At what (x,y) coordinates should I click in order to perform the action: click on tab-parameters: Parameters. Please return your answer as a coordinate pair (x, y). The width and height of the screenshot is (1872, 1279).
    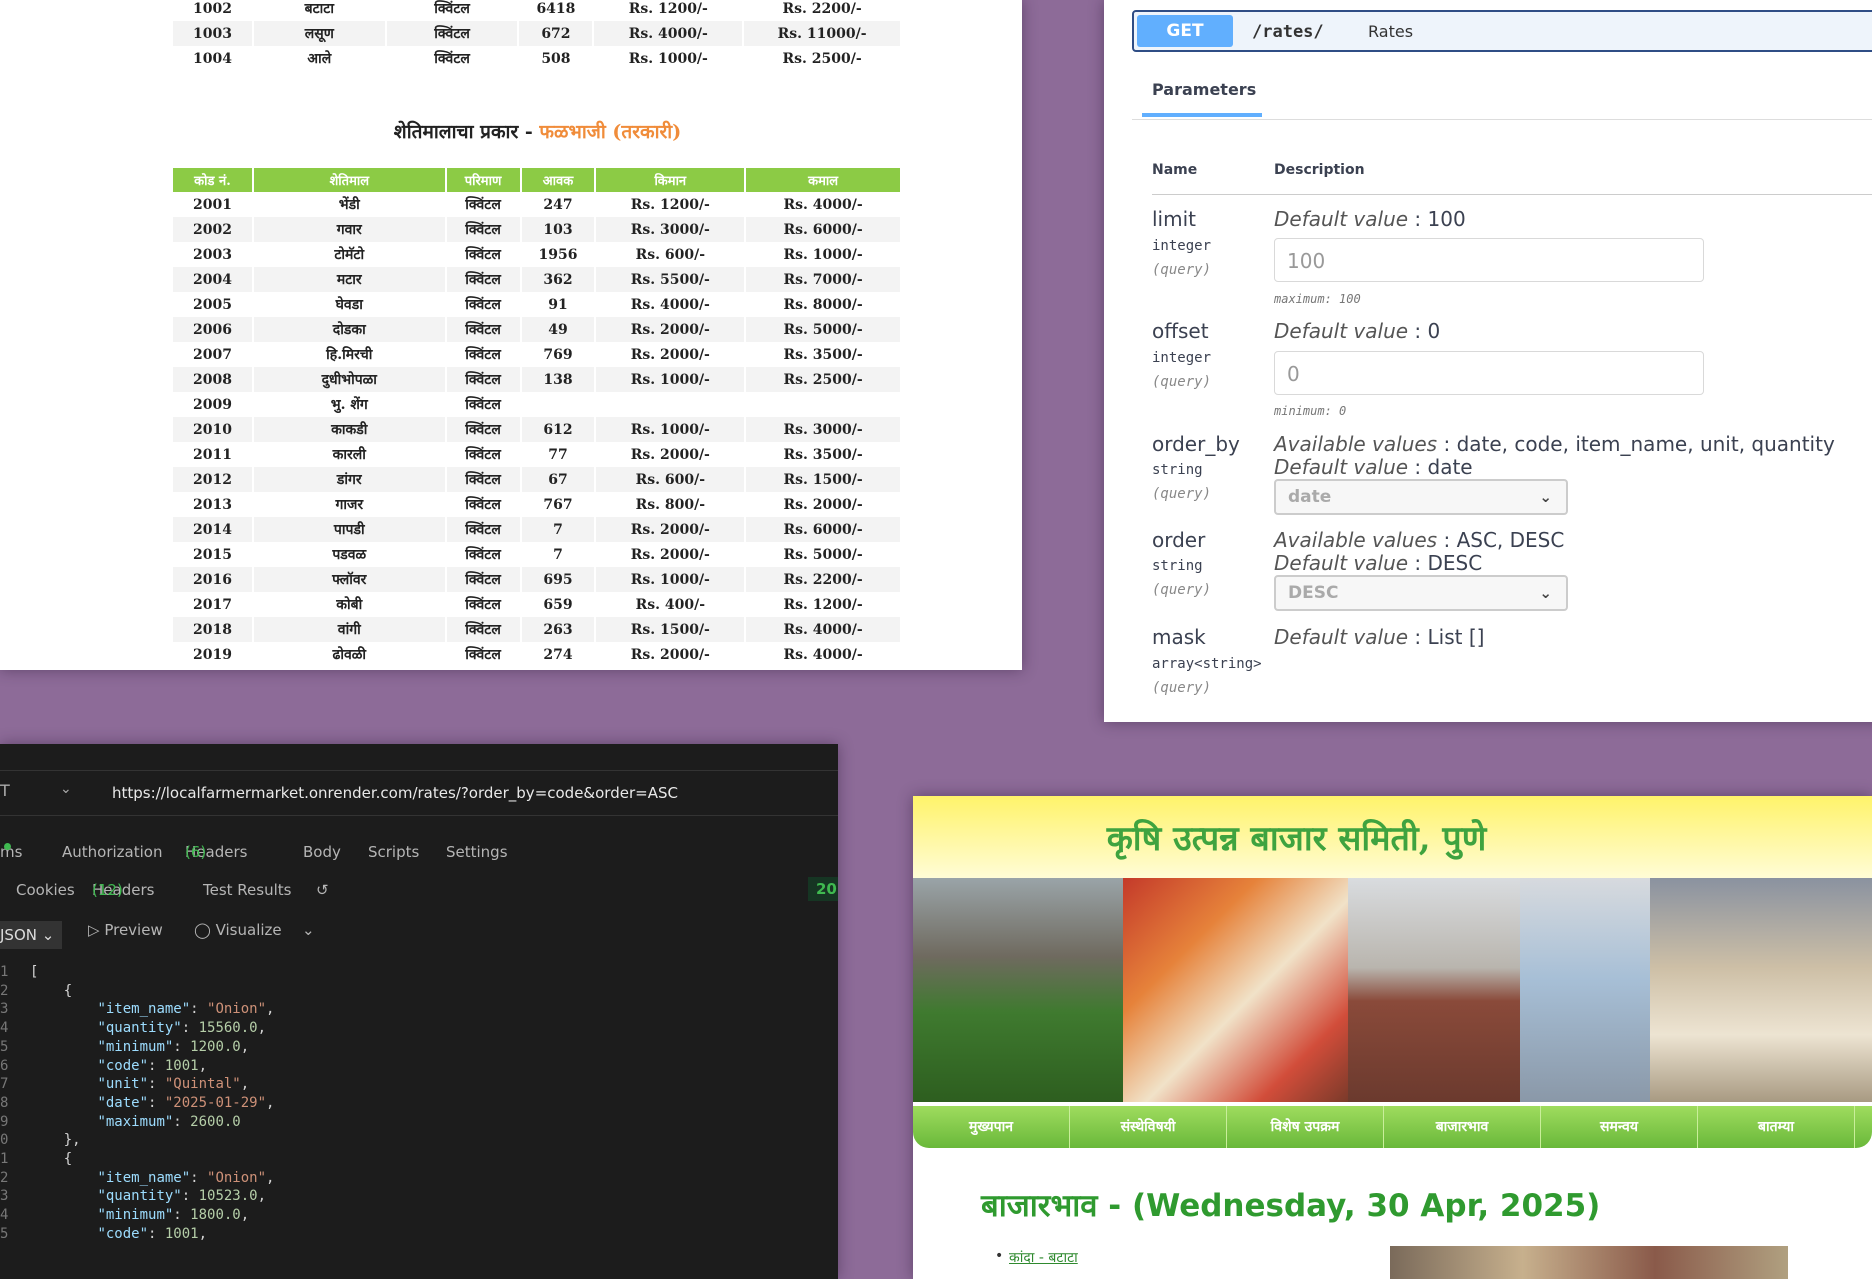
    Looking at the image, I should click on (1204, 89).